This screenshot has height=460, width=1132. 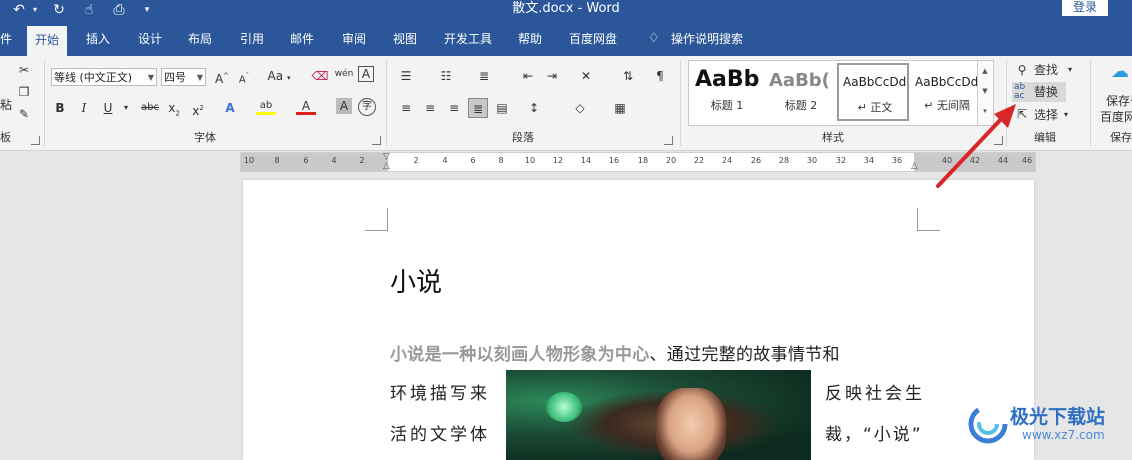 What do you see at coordinates (552, 76) in the screenshot?
I see `increase-indent-icon: ⇥` at bounding box center [552, 76].